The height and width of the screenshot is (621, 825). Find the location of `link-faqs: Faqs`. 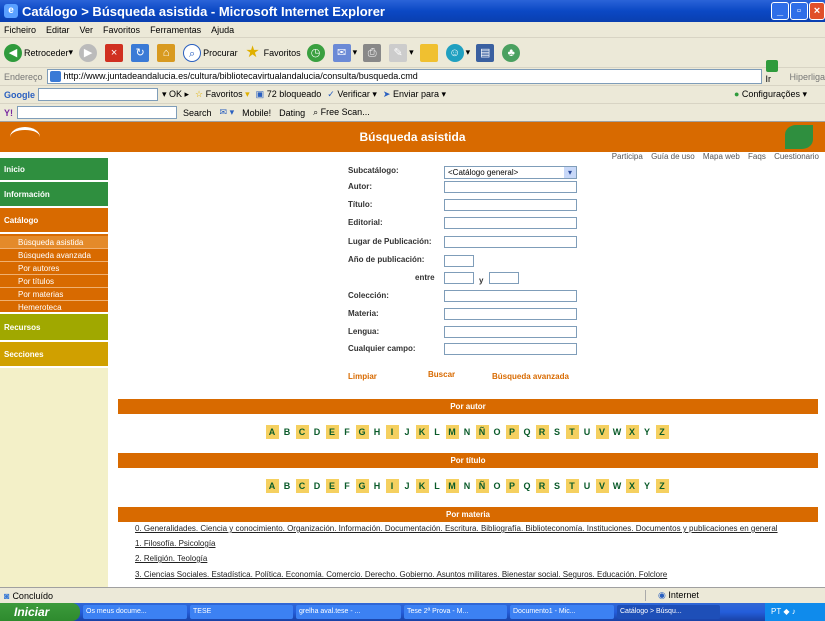

link-faqs: Faqs is located at coordinates (757, 156).